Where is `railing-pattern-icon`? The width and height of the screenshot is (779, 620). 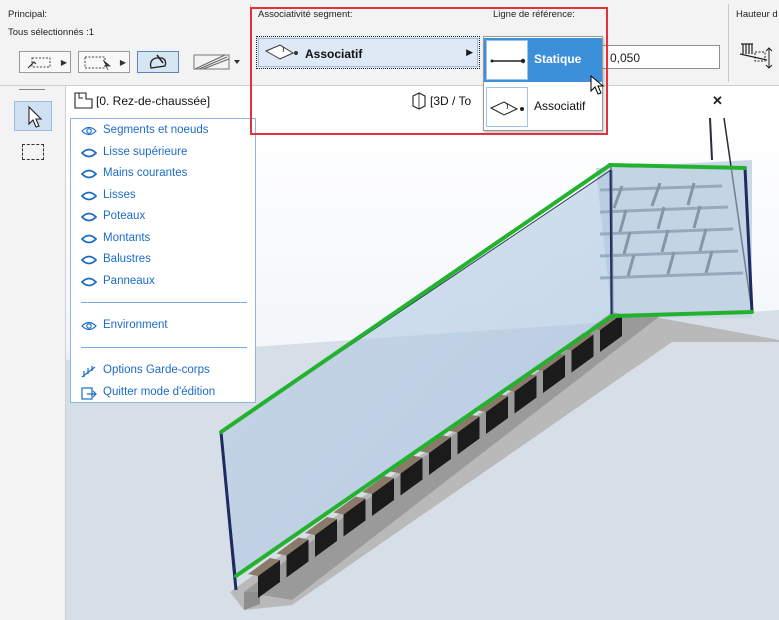
railing-pattern-icon is located at coordinates (216, 62).